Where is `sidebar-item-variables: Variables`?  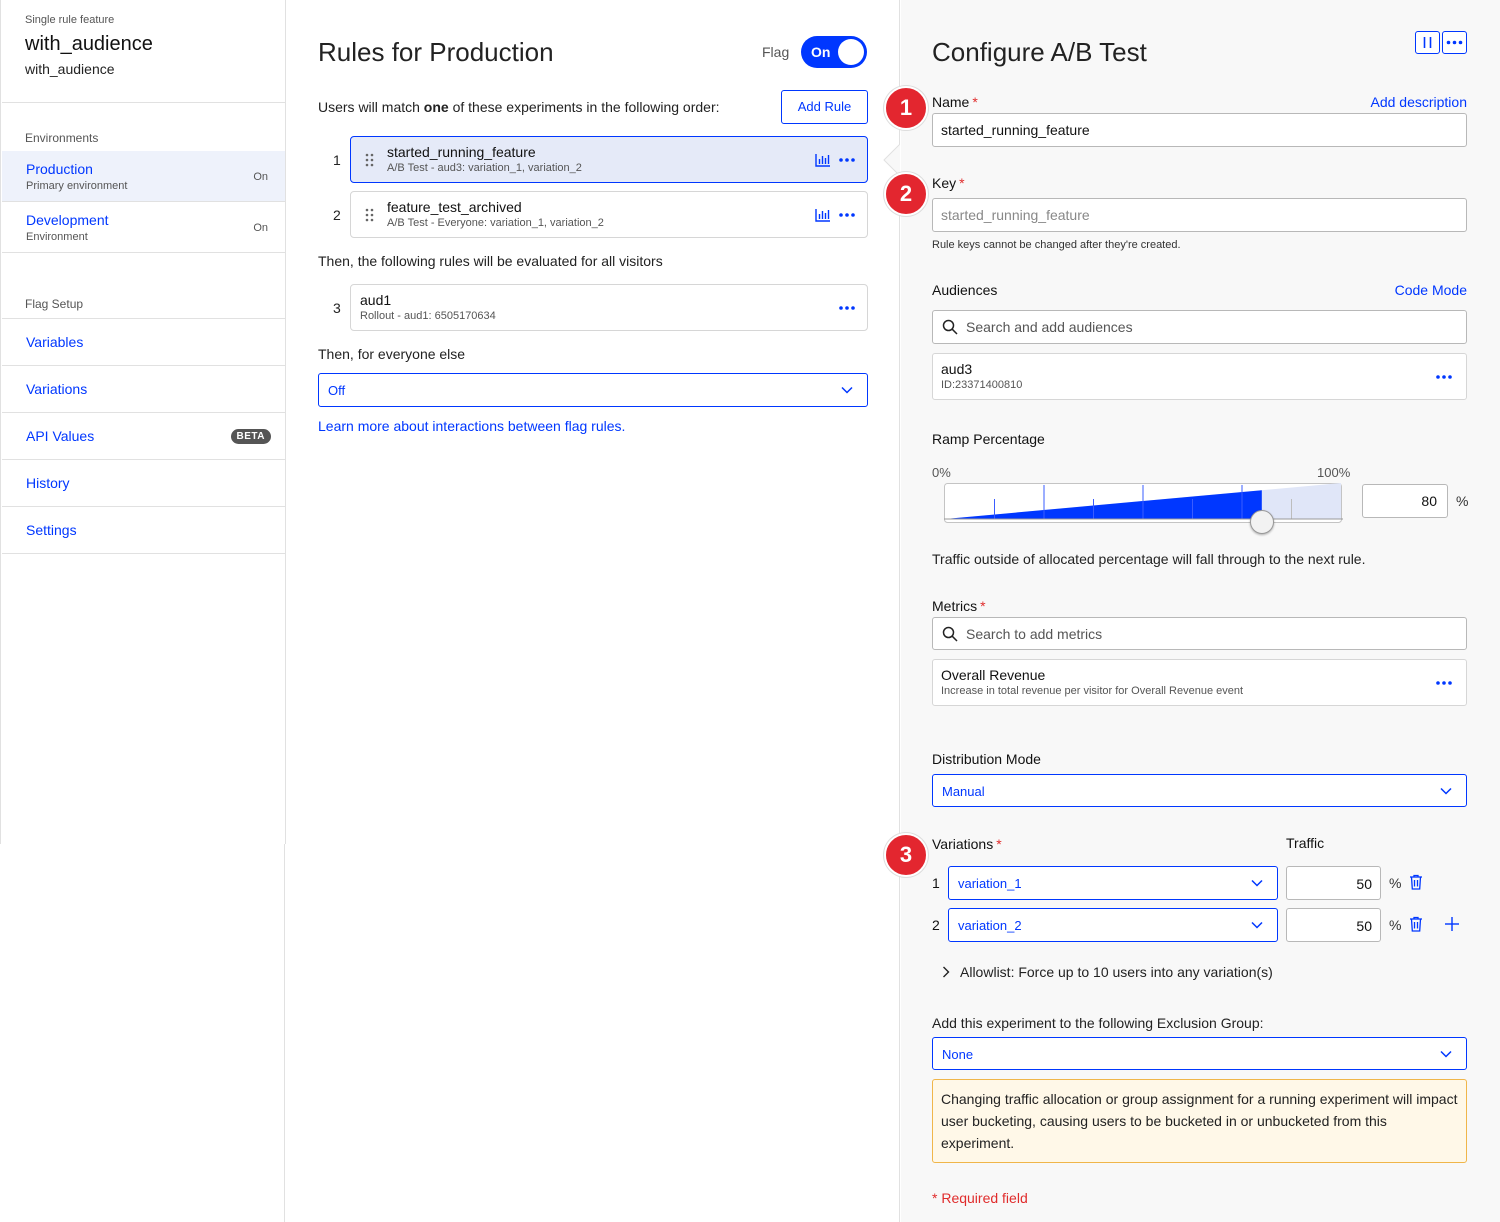 sidebar-item-variables: Variables is located at coordinates (143, 342).